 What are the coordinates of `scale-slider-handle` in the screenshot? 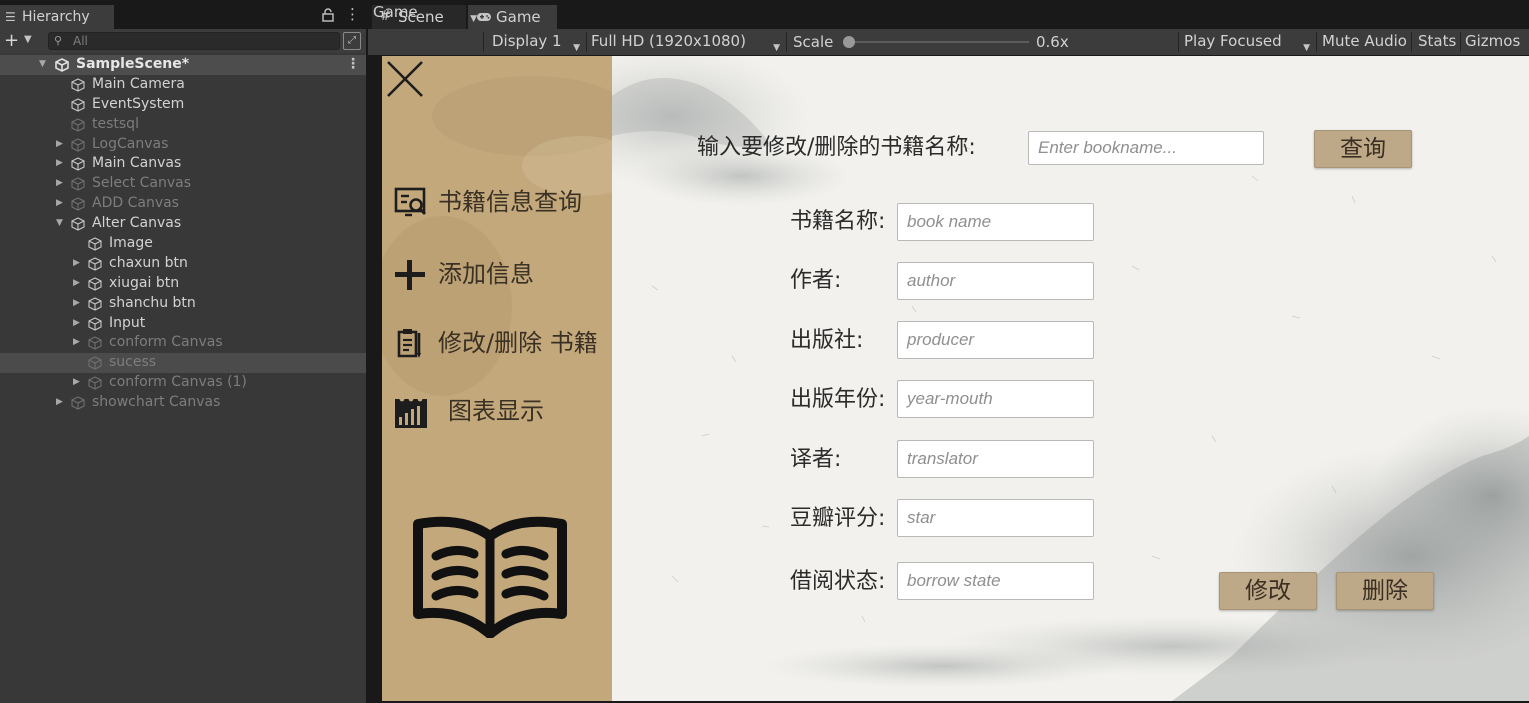 It's located at (849, 42).